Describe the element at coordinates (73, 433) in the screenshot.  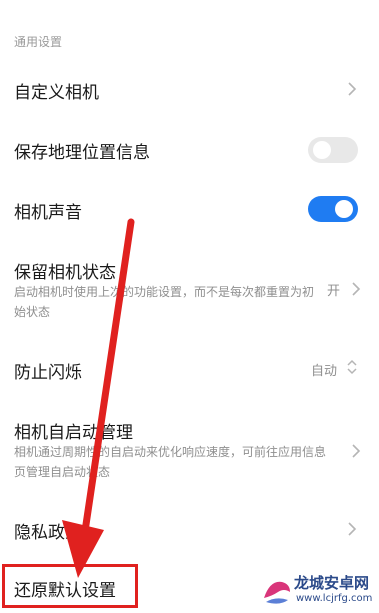
I see `row-title-auto-start: 相机自启动管理` at that location.